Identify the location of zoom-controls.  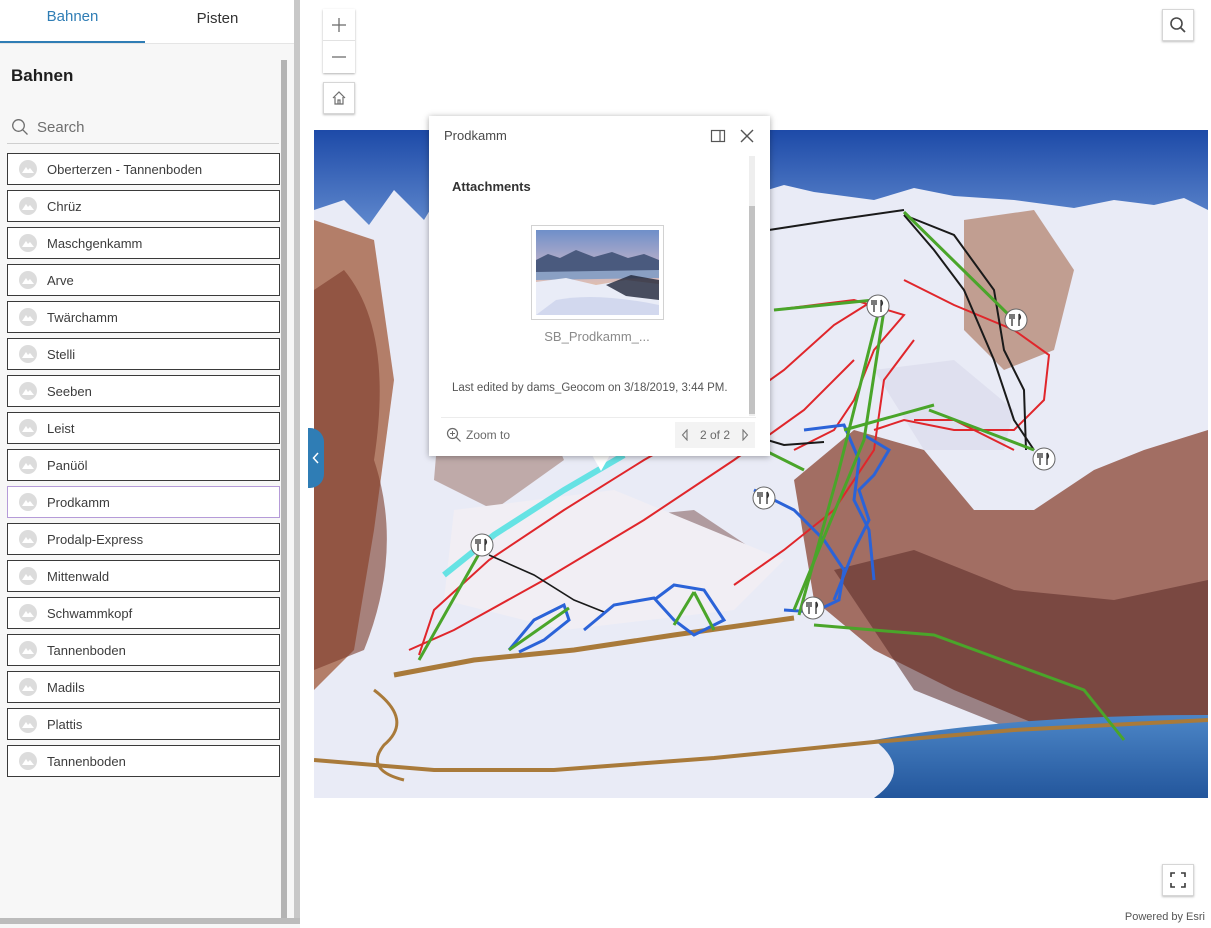
(339, 41).